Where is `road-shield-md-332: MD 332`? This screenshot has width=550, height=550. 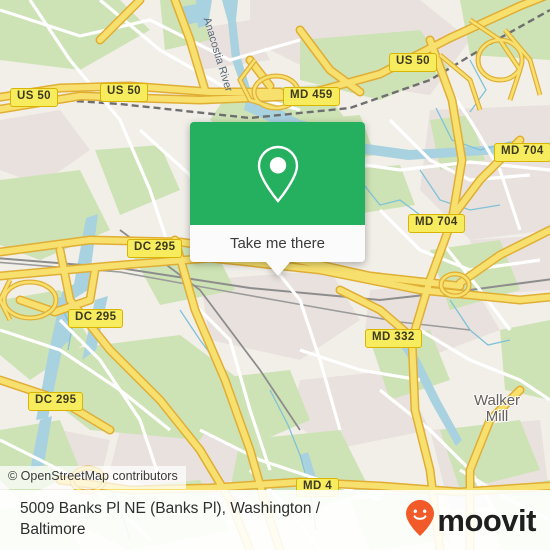
road-shield-md-332: MD 332 is located at coordinates (393, 338).